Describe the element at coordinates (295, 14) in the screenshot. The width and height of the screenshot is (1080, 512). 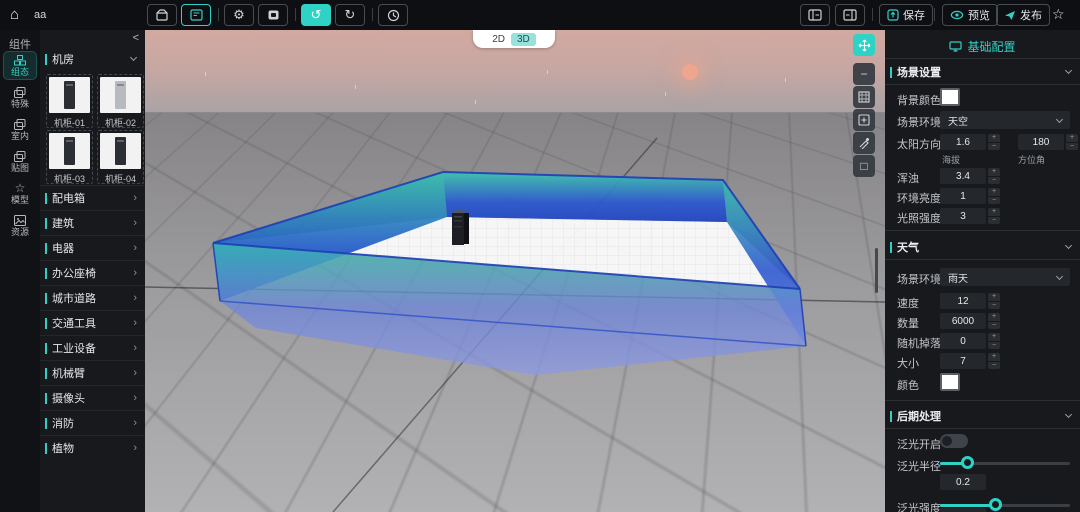
I see `toolbar-divider` at that location.